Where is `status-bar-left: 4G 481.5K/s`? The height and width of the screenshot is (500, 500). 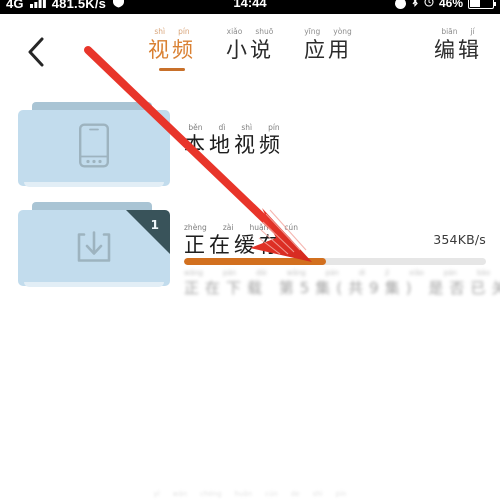 status-bar-left: 4G 481.5K/s is located at coordinates (65, 5).